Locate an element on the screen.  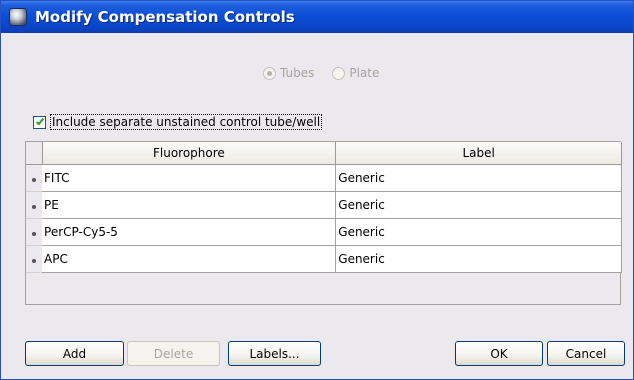
table-corner is located at coordinates (34, 153).